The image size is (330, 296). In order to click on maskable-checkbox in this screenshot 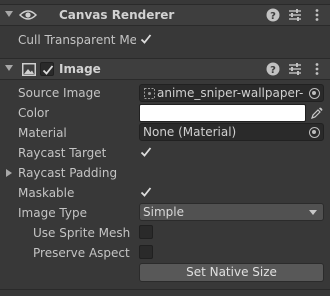, I will do `click(146, 192)`.